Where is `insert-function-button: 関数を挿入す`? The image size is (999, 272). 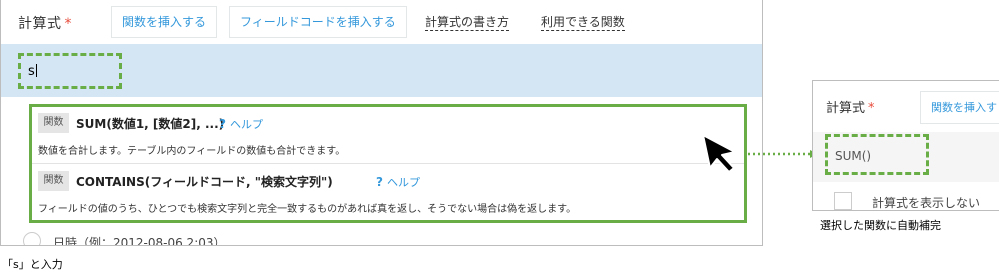
insert-function-button: 関数を挿入す is located at coordinates (959, 107).